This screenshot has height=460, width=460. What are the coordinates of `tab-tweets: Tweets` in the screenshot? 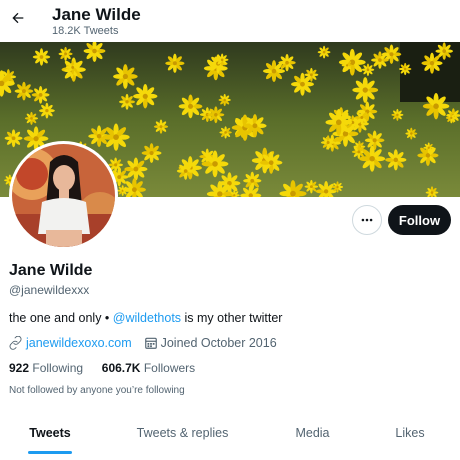 It's located at (50, 433).